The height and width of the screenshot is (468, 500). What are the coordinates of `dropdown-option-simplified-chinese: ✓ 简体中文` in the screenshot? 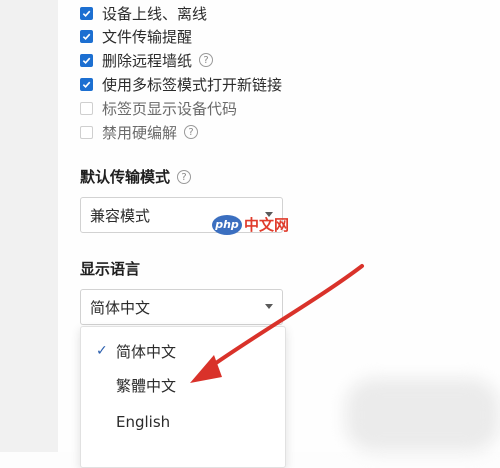 It's located at (183, 351).